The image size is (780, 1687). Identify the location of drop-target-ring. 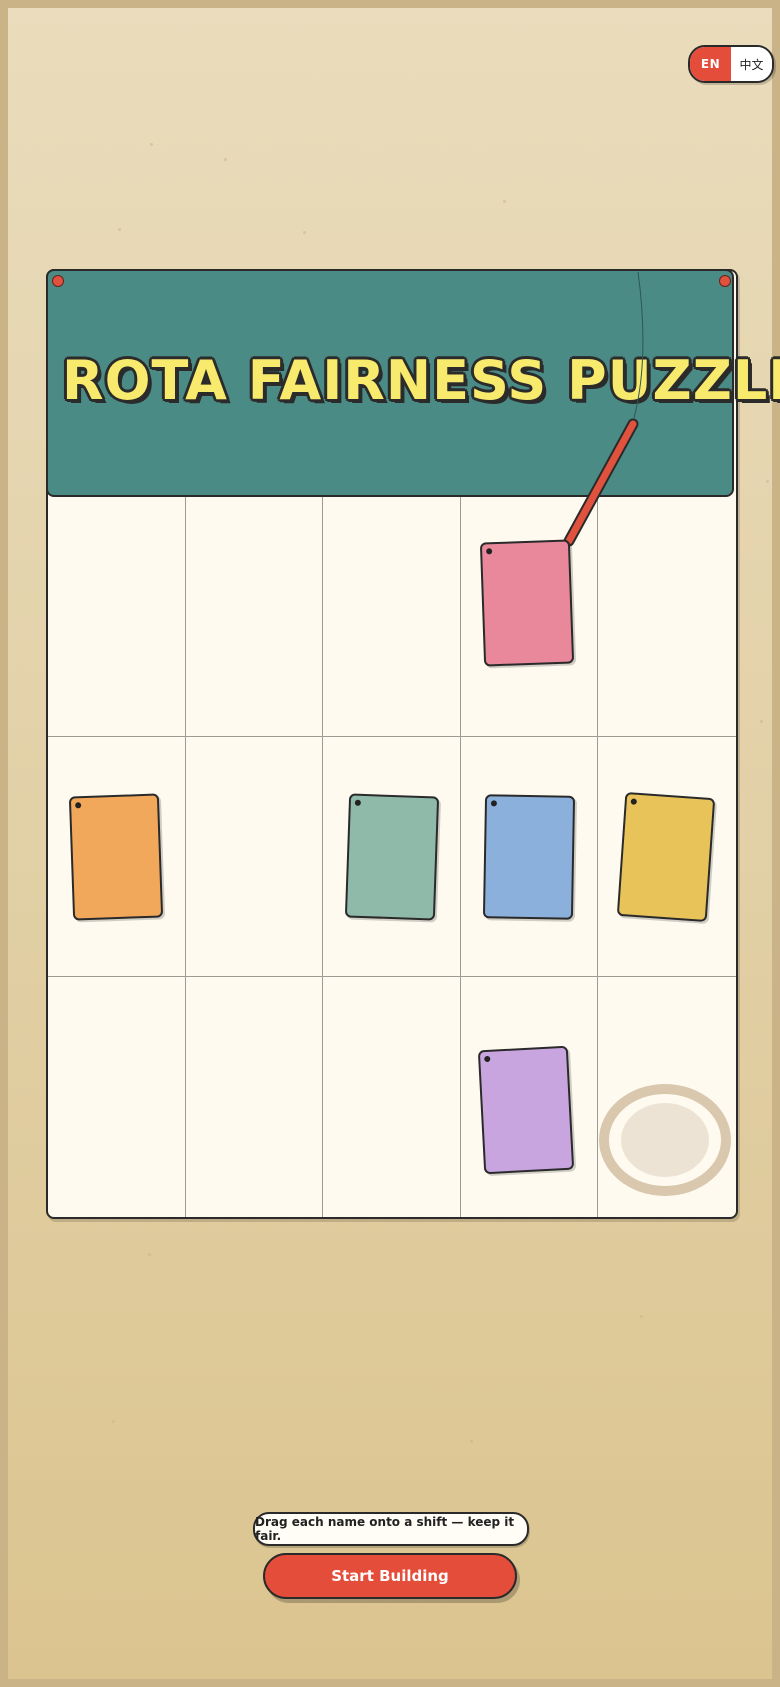
(665, 1140).